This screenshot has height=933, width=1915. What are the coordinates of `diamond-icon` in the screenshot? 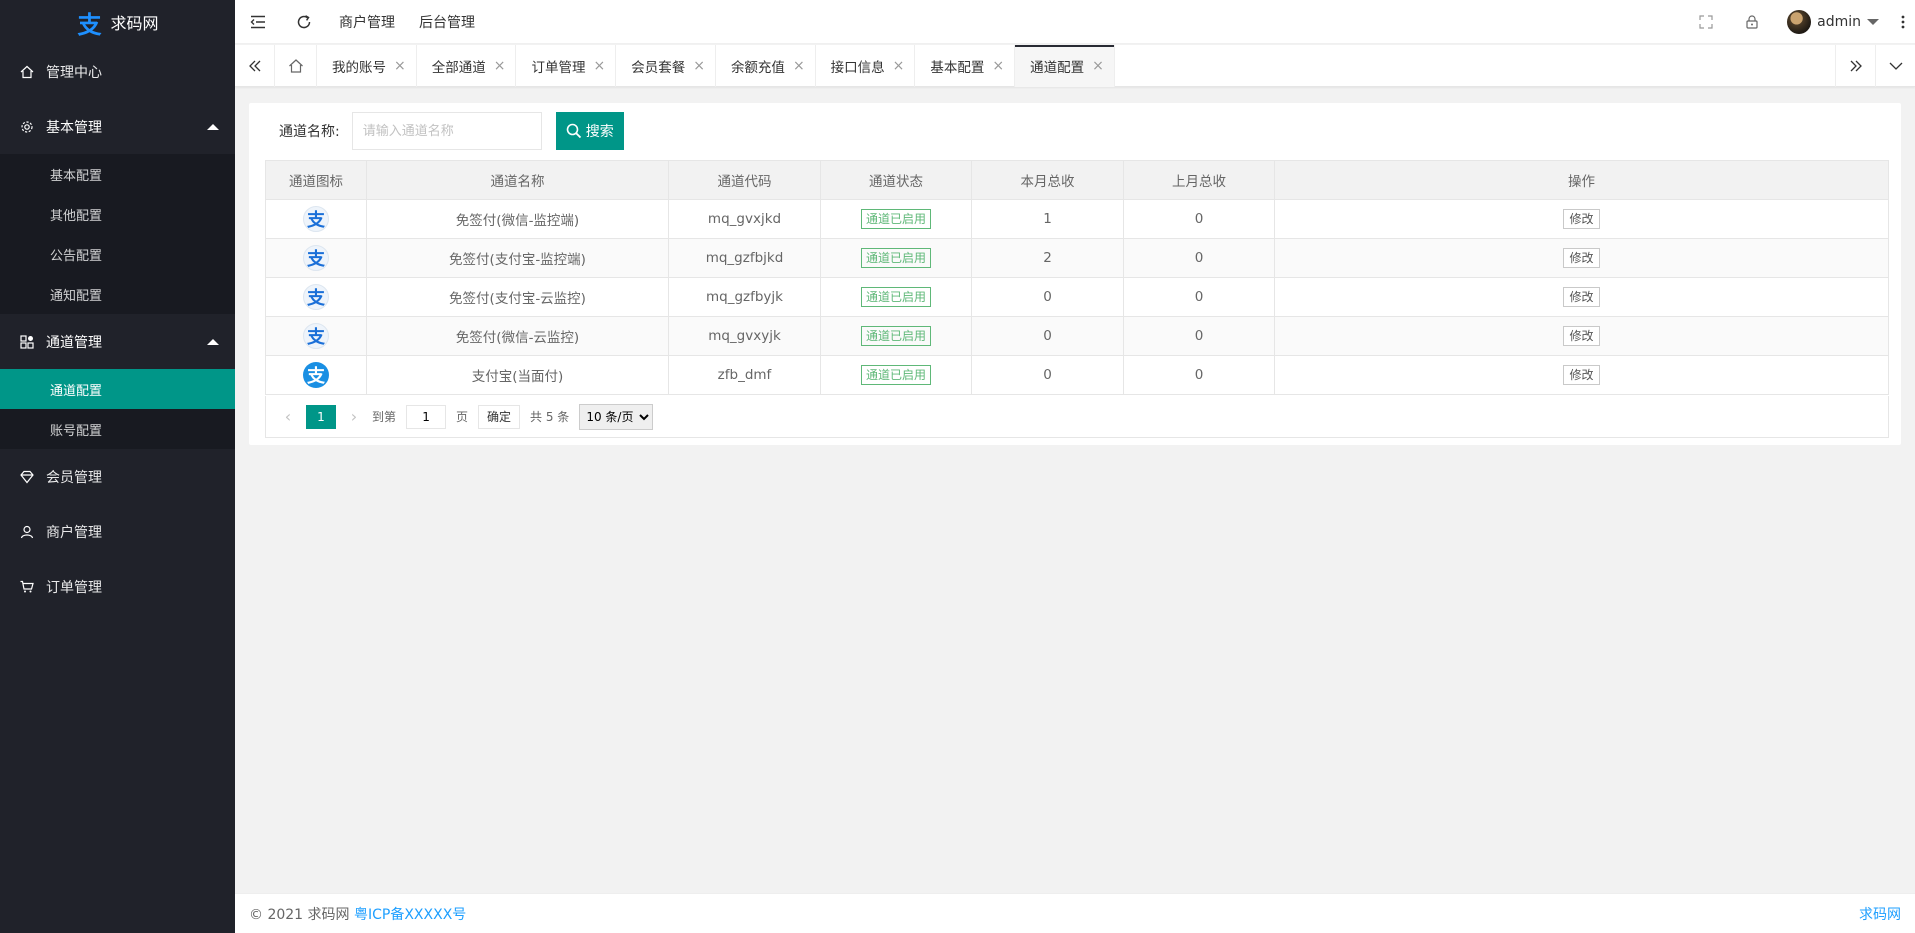 It's located at (27, 477).